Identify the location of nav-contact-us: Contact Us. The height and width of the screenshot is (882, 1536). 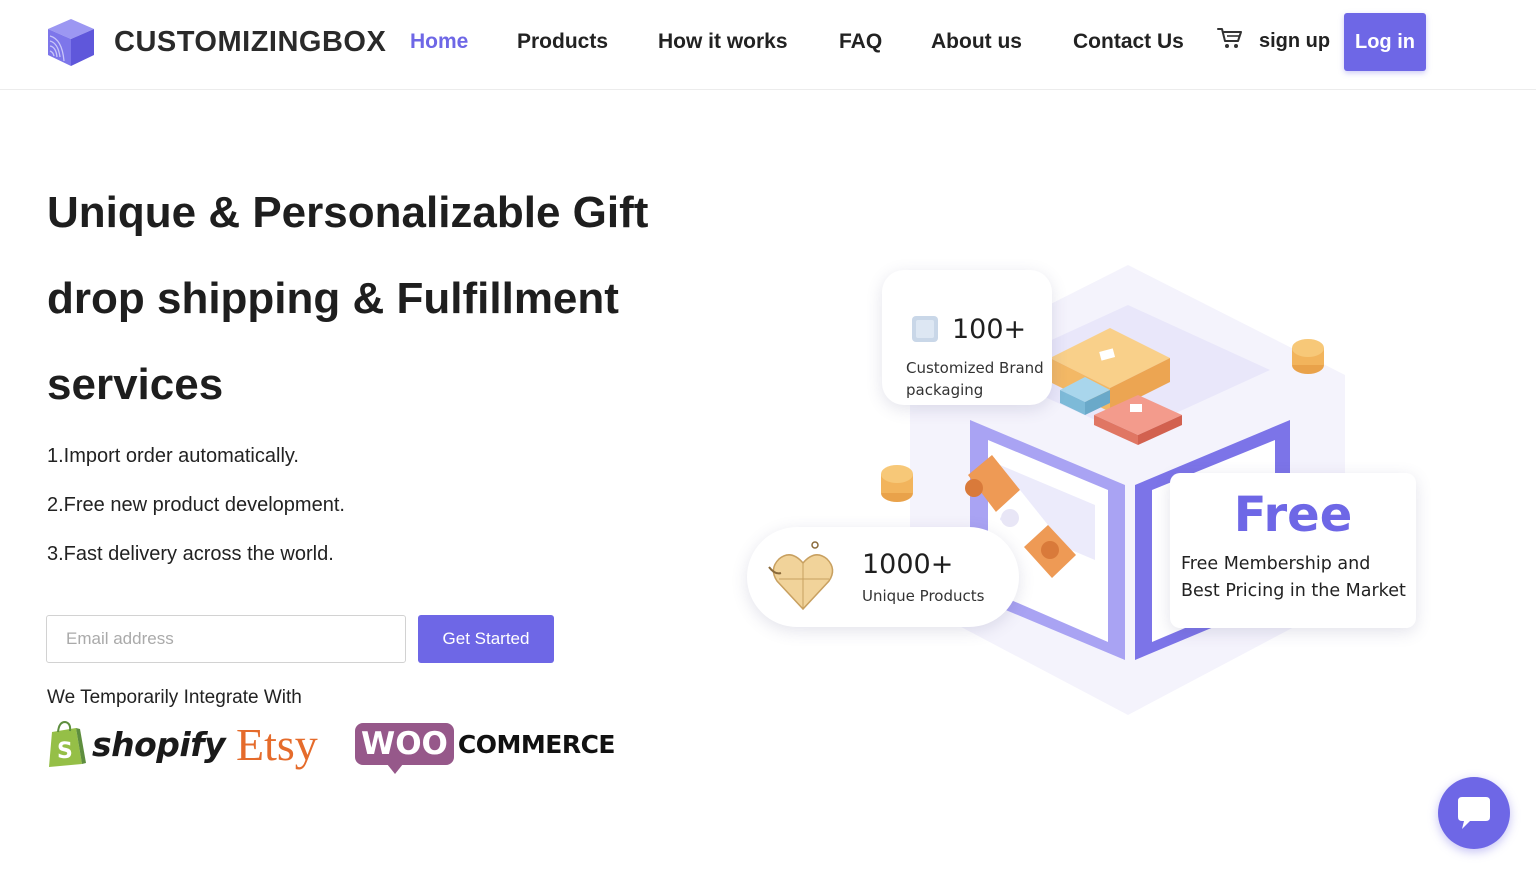
(1128, 42).